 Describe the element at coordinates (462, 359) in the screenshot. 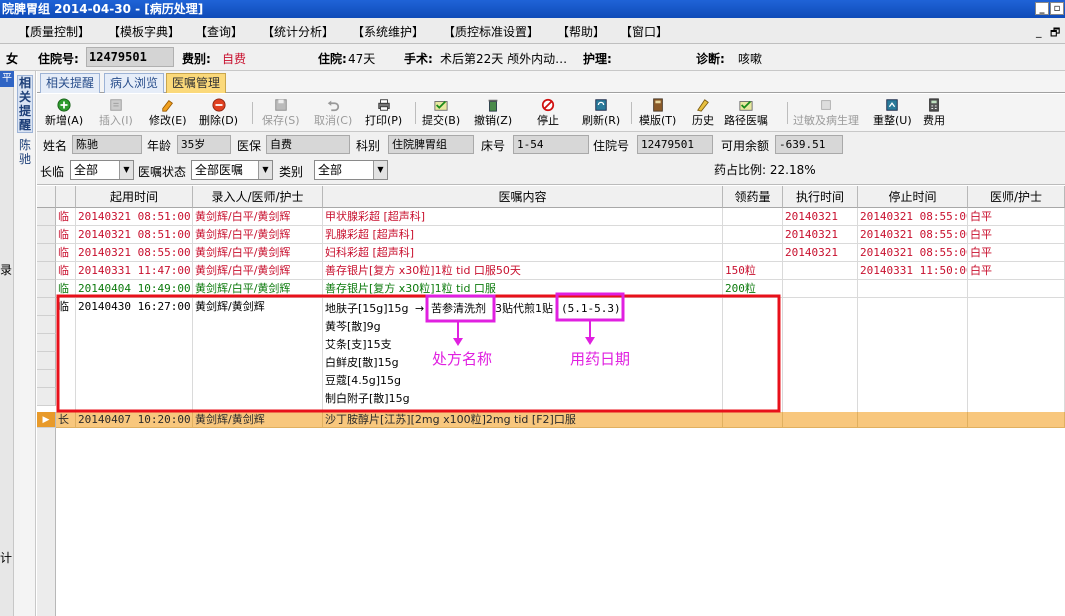

I see `prescription-annotation: 处方名称` at that location.